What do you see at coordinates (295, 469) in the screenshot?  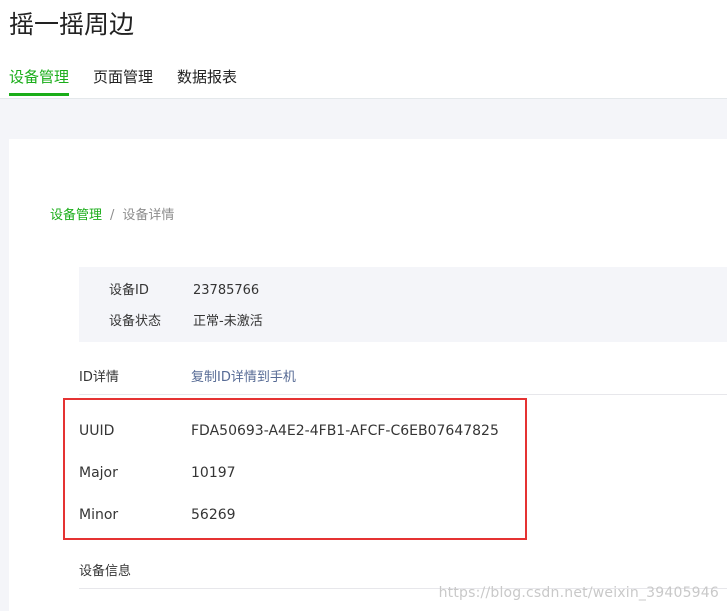 I see `highlight-annotation-box` at bounding box center [295, 469].